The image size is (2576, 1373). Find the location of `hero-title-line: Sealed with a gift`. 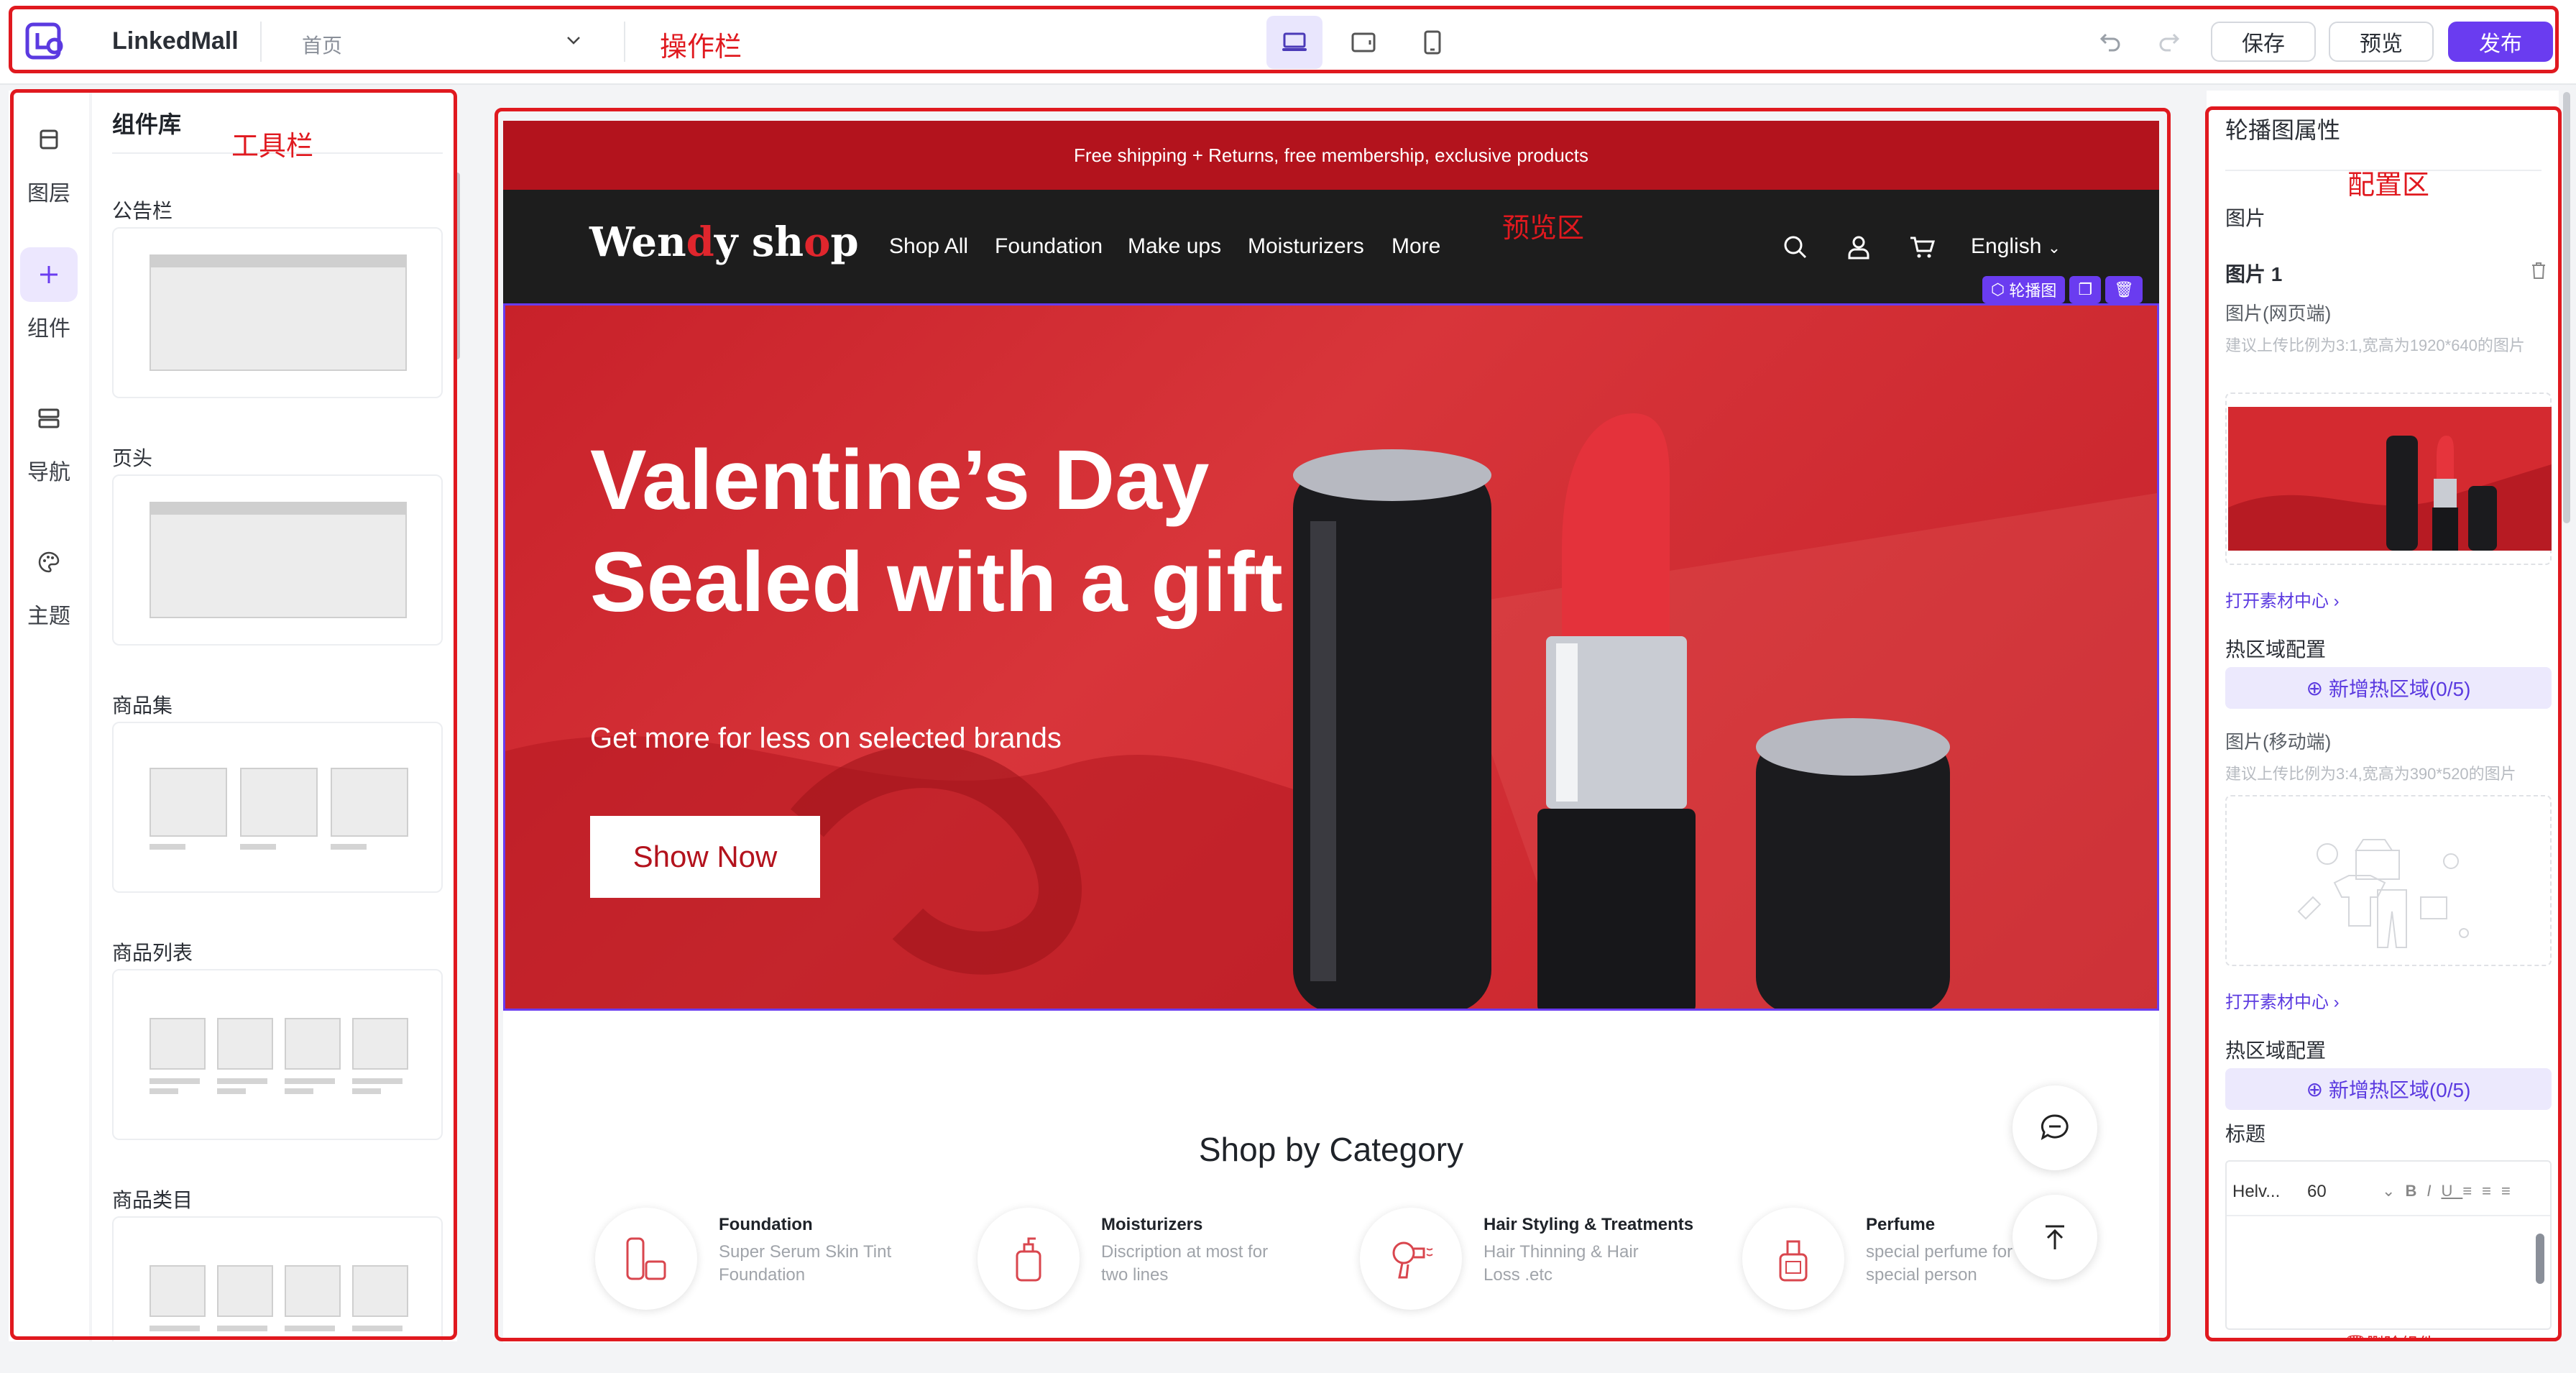

hero-title-line: Sealed with a gift is located at coordinates (936, 582).